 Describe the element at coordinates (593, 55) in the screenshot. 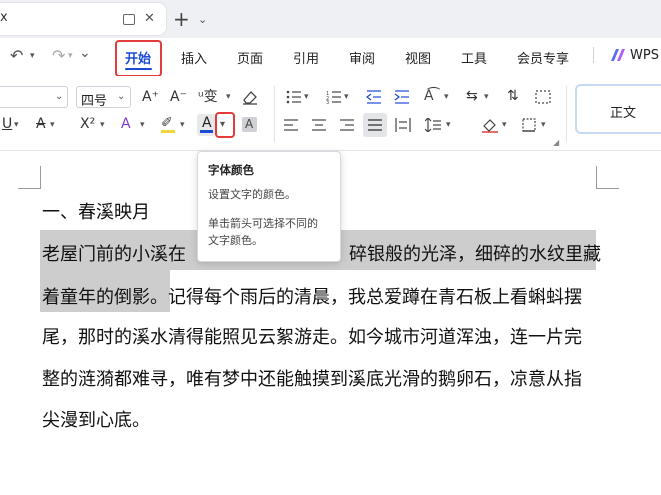

I see `menu-divider` at that location.